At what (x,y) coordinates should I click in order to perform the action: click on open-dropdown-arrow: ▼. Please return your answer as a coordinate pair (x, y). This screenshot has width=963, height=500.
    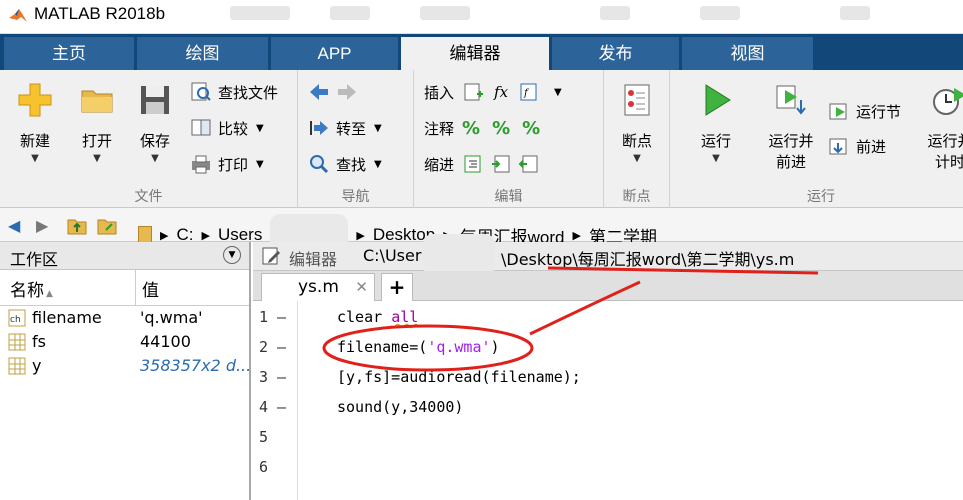
    Looking at the image, I should click on (97, 158).